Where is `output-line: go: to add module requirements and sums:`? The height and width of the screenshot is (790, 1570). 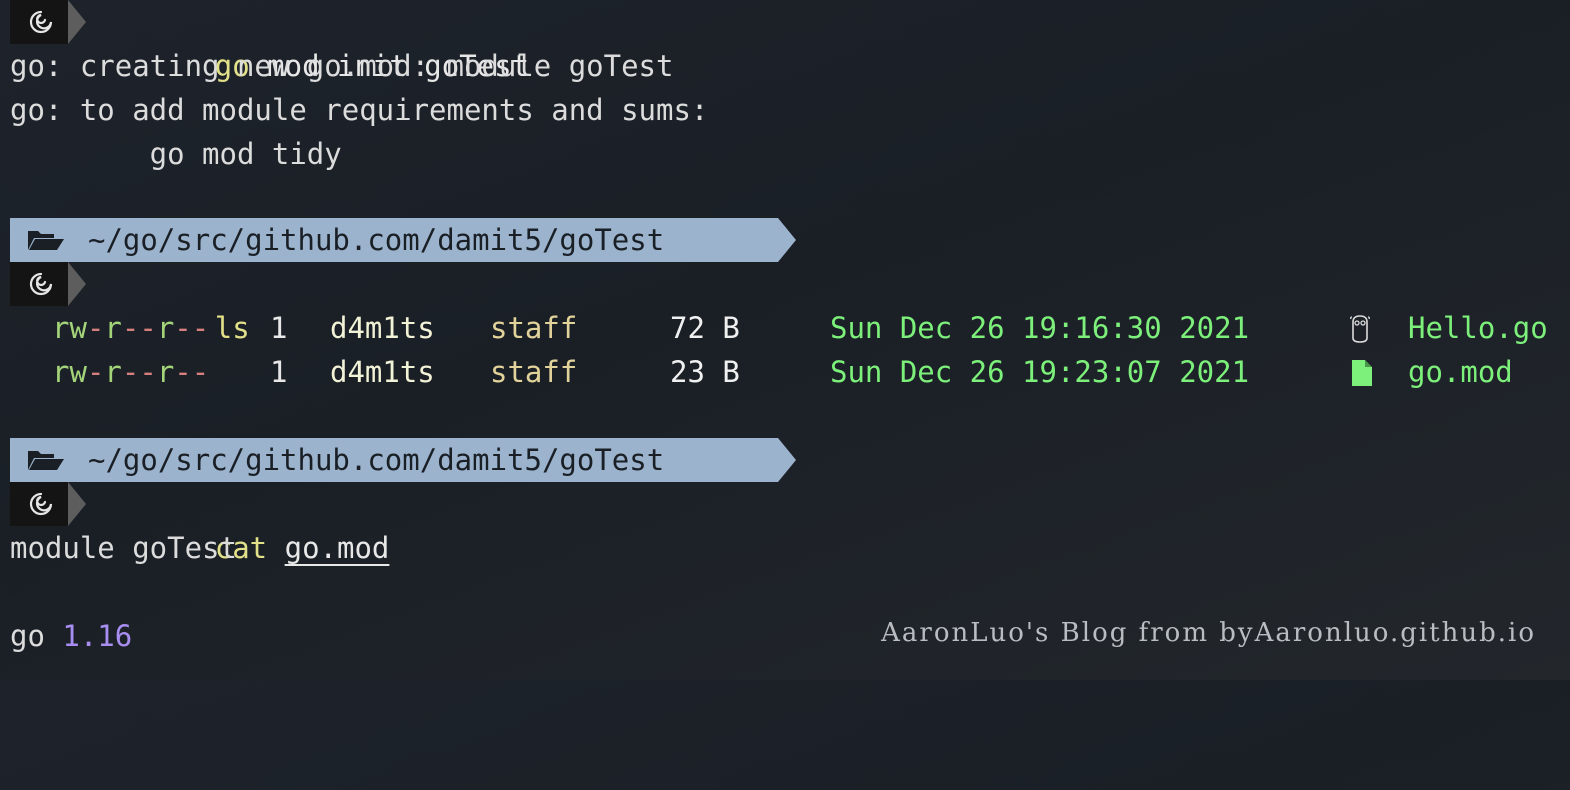
output-line: go: to add module requirements and sums: is located at coordinates (359, 110).